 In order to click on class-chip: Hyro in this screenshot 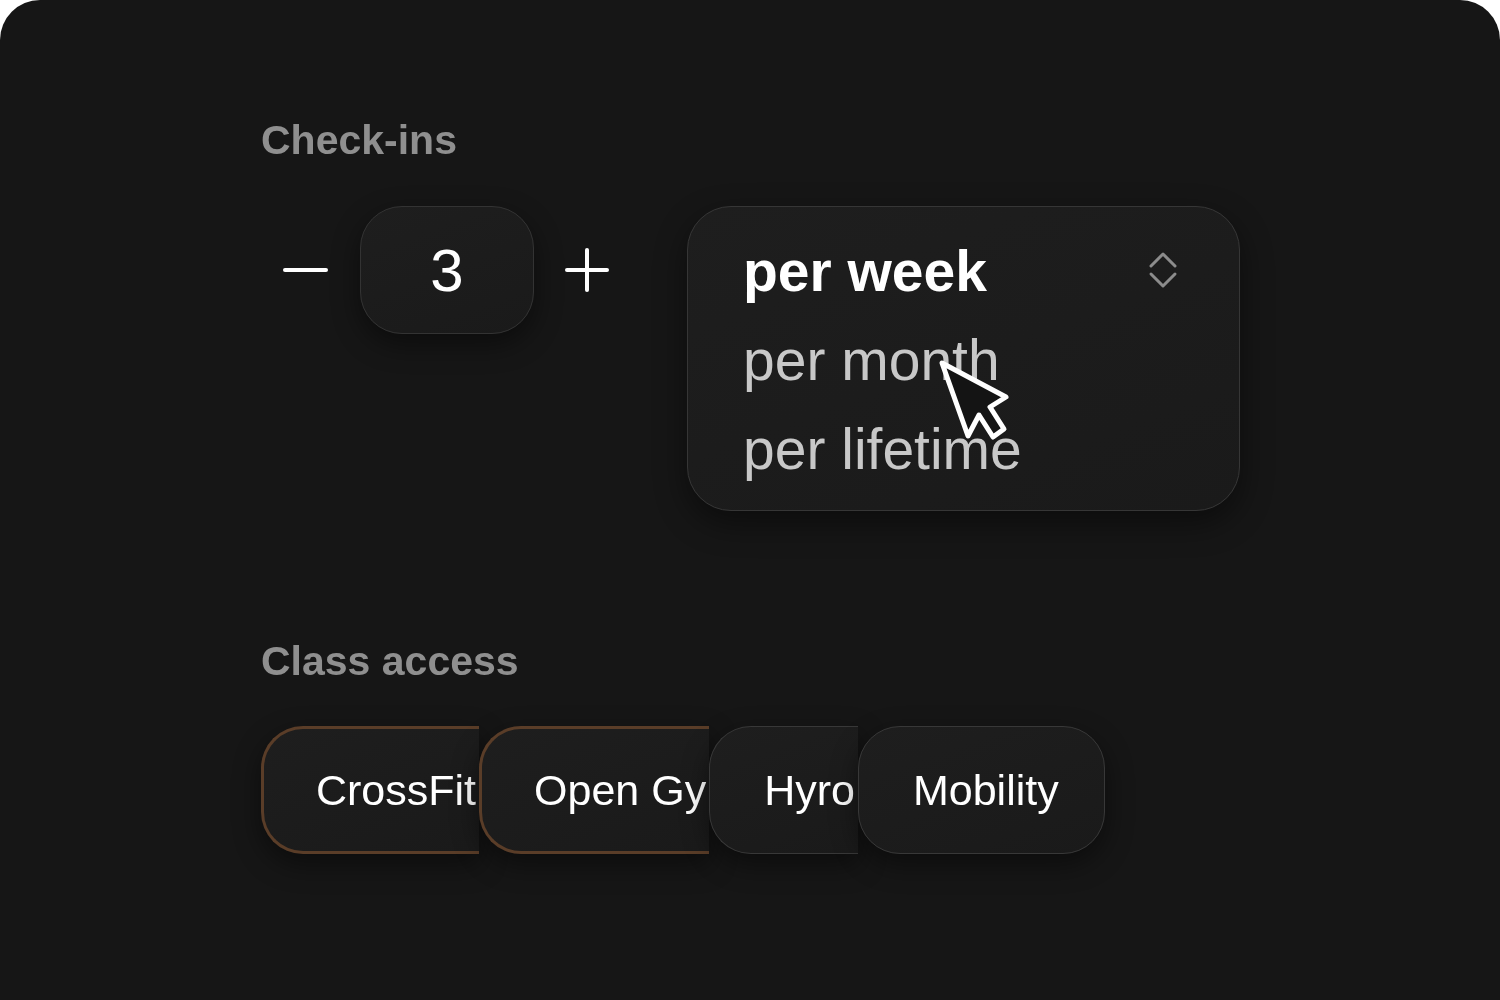, I will do `click(783, 790)`.